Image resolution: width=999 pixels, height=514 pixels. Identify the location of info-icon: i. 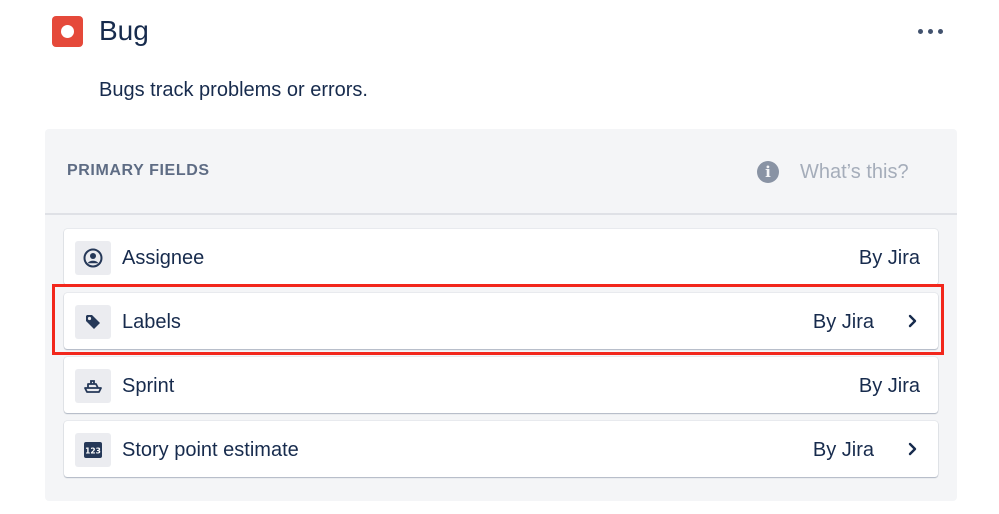
(768, 172).